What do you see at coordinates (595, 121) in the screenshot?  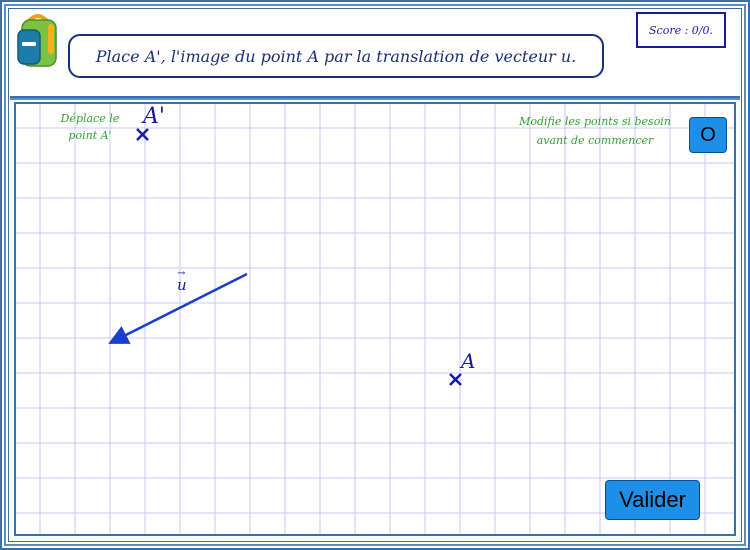 I see `hint-right-line1: Modifie les points si besoin` at bounding box center [595, 121].